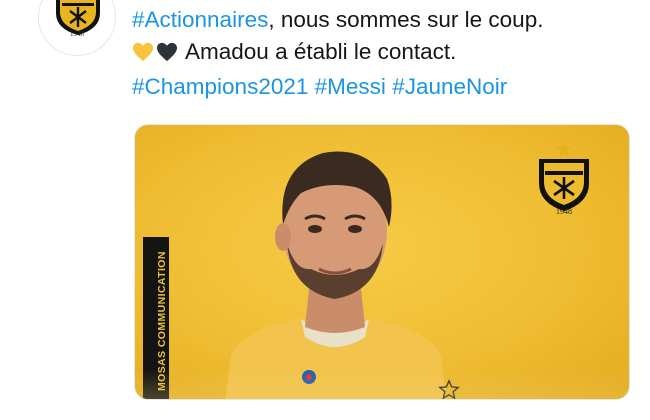 This screenshot has height=420, width=650. I want to click on club-badge-icon, so click(564, 176).